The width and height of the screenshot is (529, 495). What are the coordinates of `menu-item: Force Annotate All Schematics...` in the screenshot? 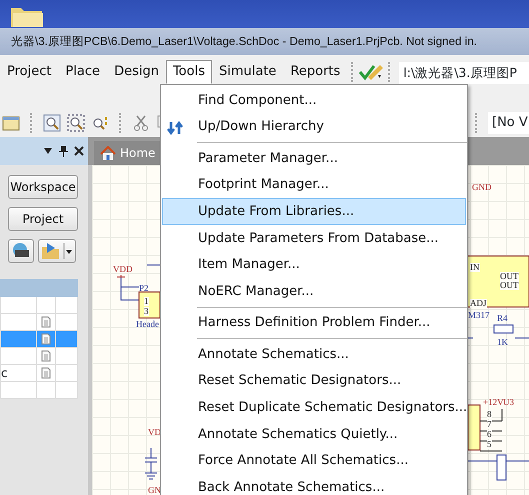 It's located at (314, 461).